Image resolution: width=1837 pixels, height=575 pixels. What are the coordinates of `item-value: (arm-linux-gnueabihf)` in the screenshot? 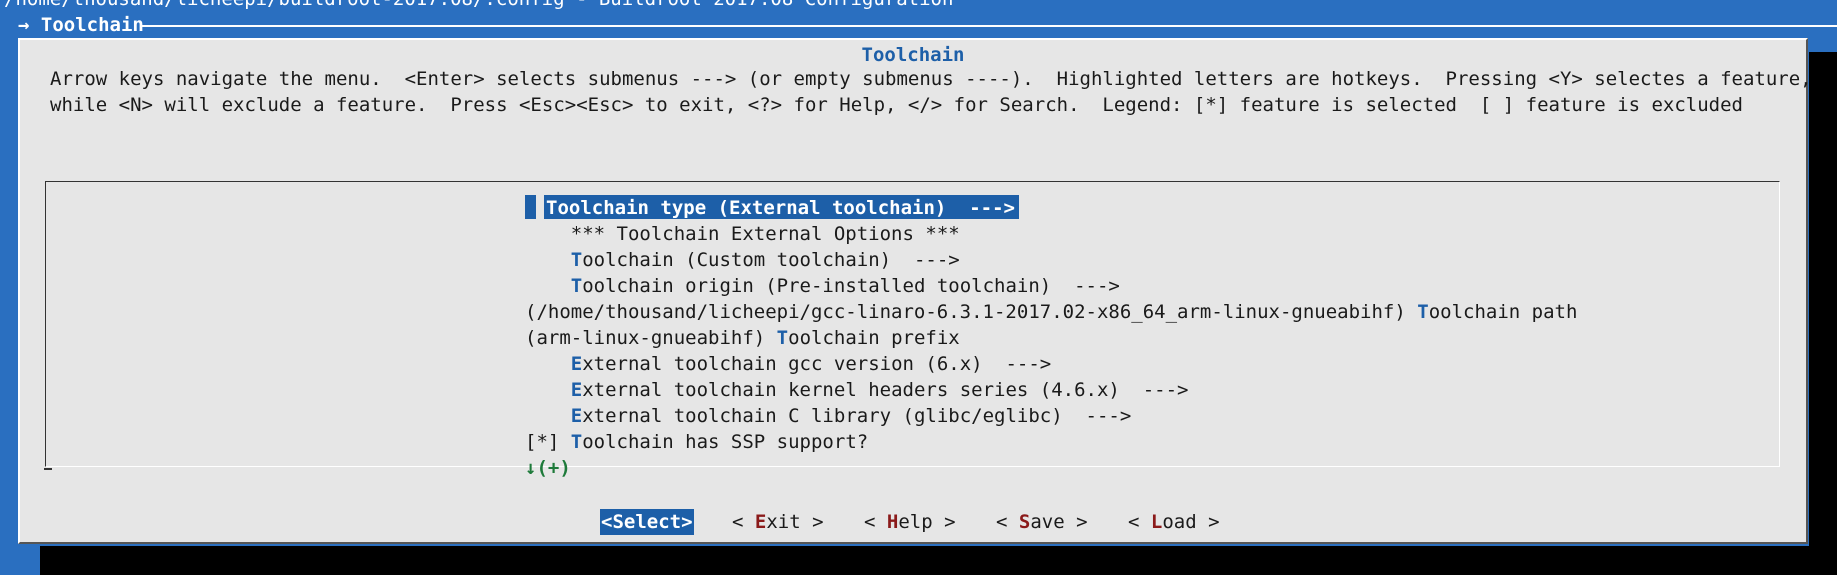 It's located at (651, 338).